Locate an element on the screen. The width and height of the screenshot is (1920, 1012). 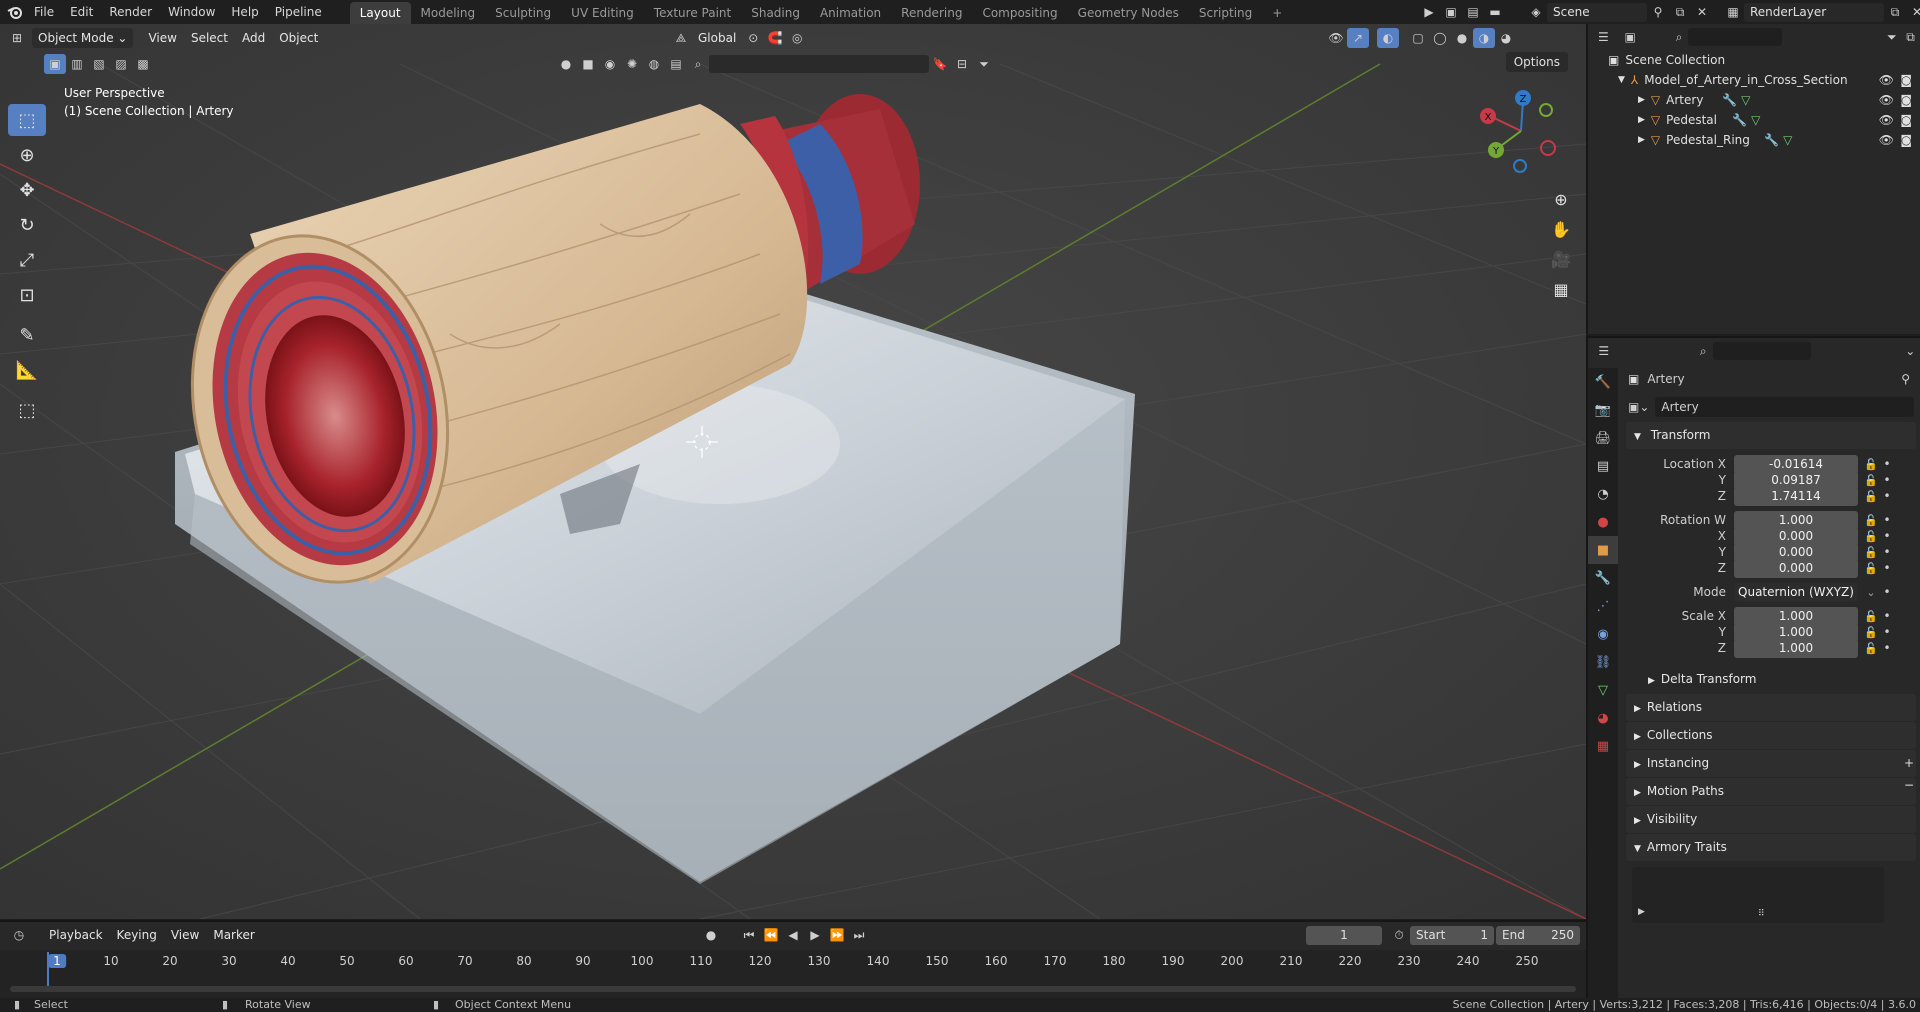
chevron-down-icon: ▼ is located at coordinates (1621, 80).